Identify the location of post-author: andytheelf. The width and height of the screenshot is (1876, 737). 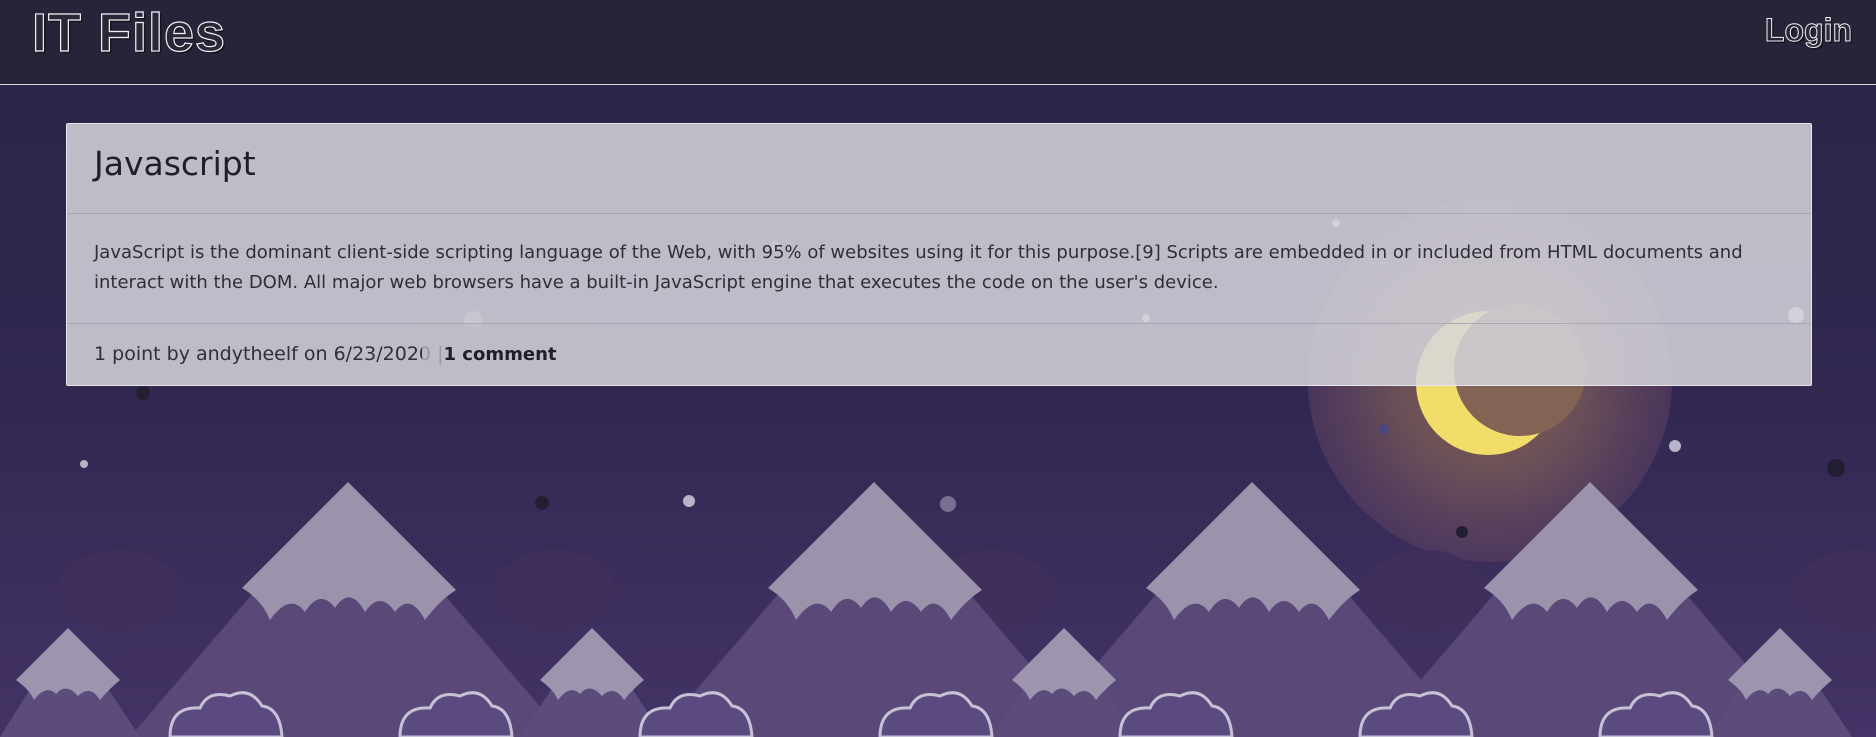
(247, 354).